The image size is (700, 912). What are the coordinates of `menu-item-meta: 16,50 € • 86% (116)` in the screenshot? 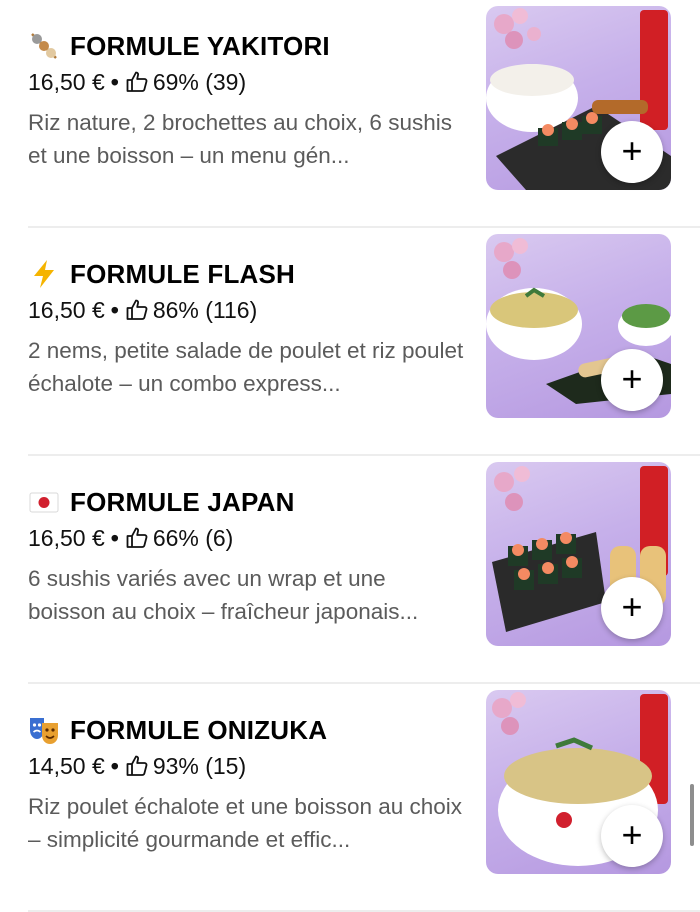 It's located at (248, 310).